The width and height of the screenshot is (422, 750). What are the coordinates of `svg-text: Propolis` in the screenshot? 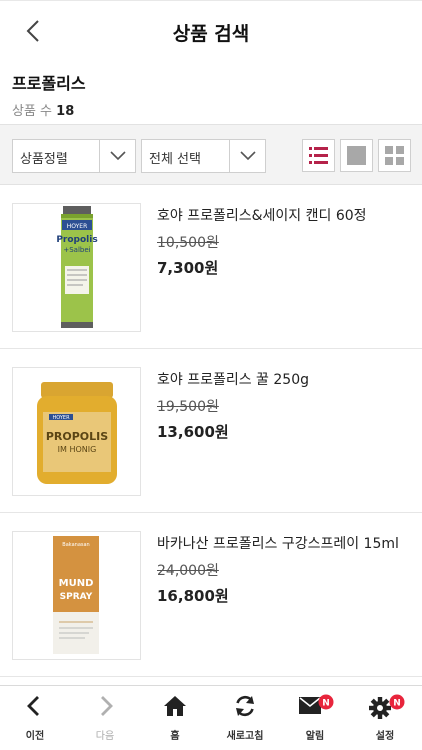 It's located at (76, 240).